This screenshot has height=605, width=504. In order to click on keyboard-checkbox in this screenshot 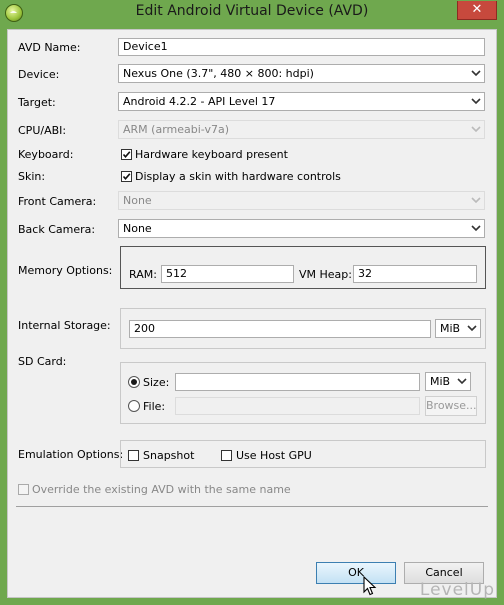, I will do `click(126, 154)`.